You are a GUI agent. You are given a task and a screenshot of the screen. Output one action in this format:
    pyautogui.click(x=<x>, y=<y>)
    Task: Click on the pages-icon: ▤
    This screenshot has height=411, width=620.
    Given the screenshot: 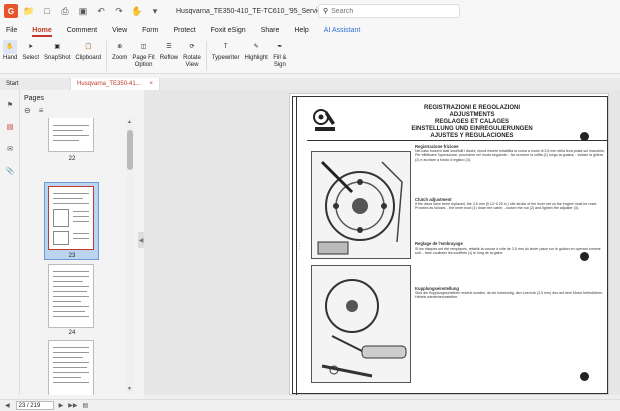 What is the action you would take?
    pyautogui.click(x=10, y=127)
    